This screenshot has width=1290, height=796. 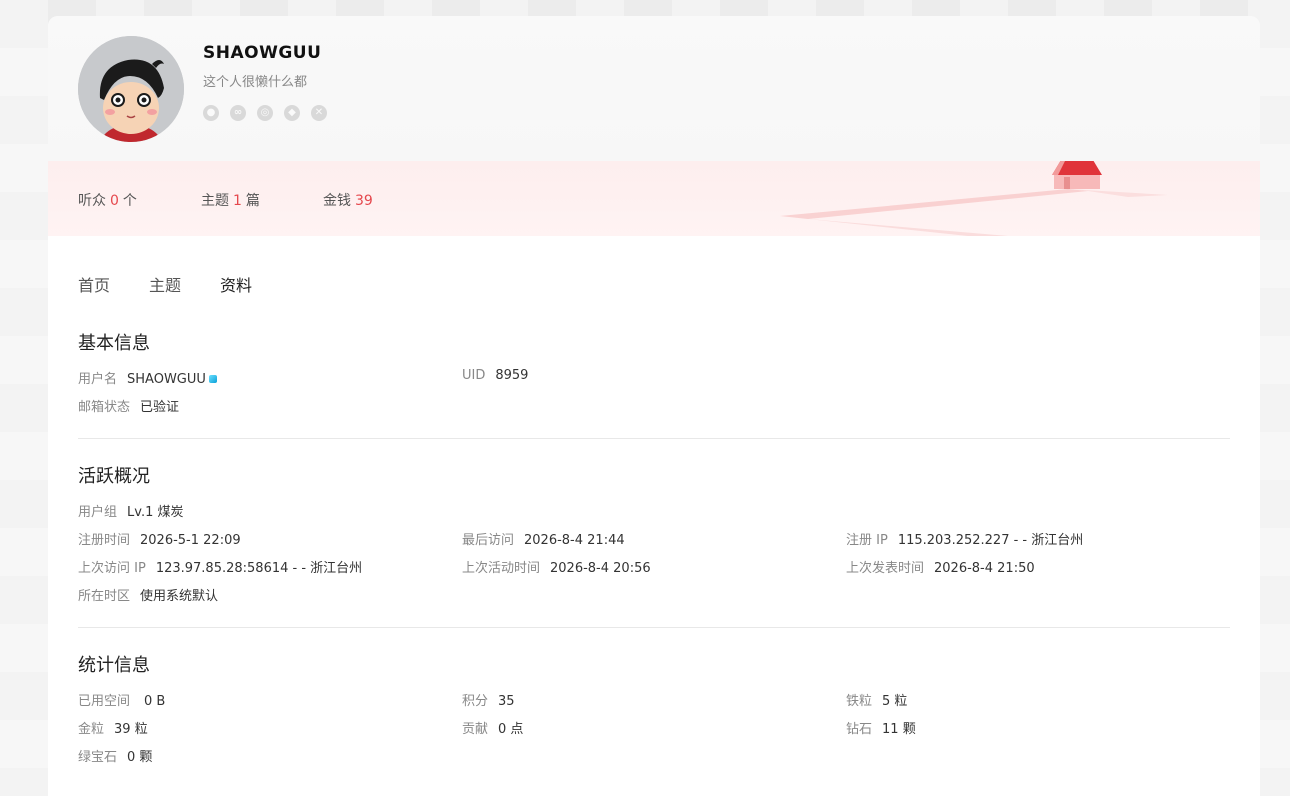 What do you see at coordinates (113, 727) in the screenshot?
I see `gold-row: 金粒 39 粒` at bounding box center [113, 727].